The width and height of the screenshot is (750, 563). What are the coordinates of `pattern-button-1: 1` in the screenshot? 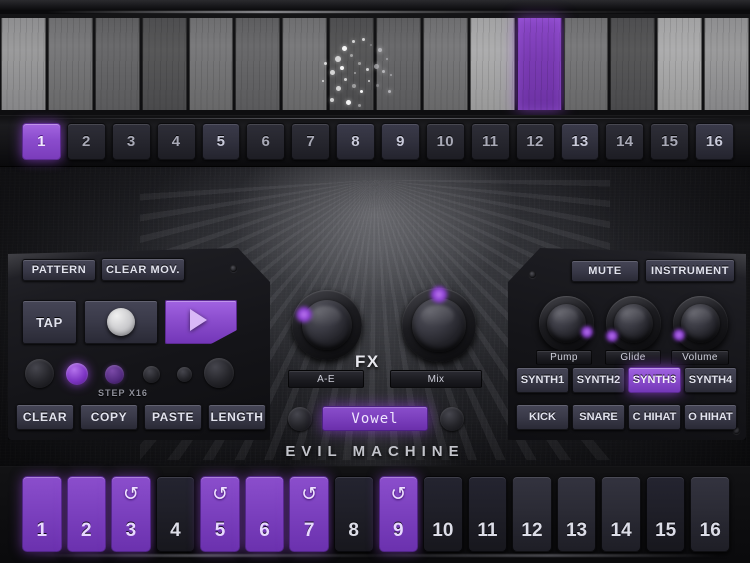 It's located at (41, 141).